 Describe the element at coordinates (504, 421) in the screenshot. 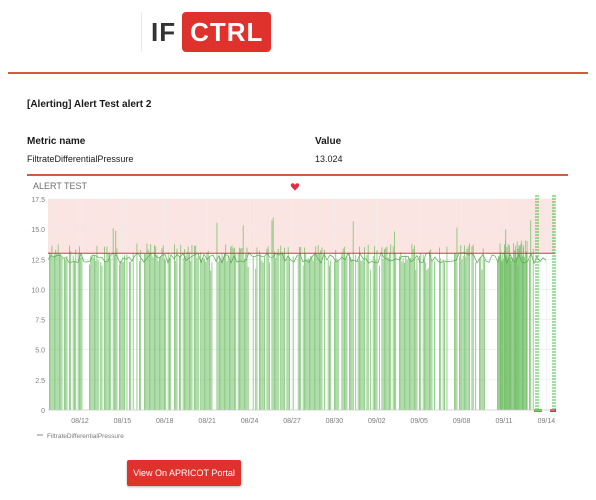

I see `x-tick-label: 09/11` at that location.